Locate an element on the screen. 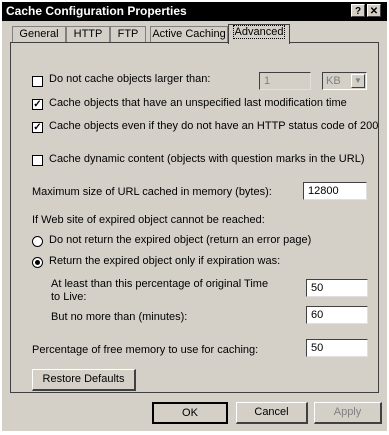 This screenshot has height=435, width=389. title-bar: Cache Configuration Properties ? ✕ is located at coordinates (194, 11).